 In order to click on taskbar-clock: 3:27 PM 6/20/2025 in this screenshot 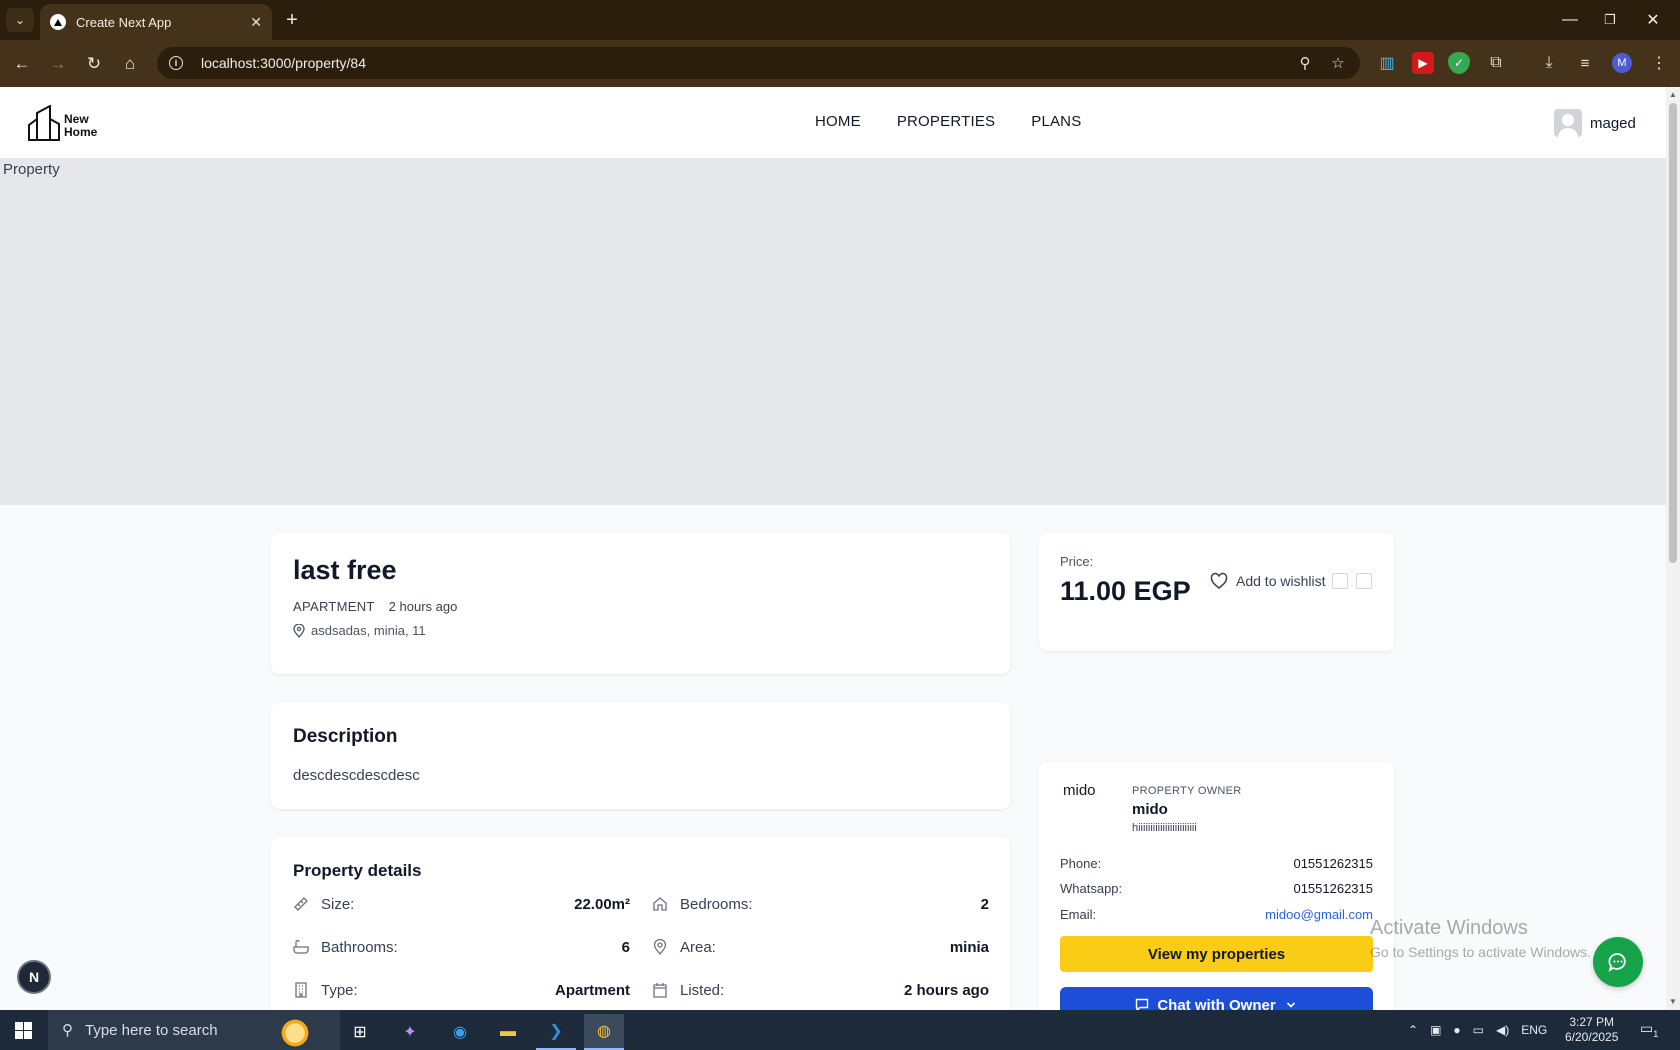, I will do `click(1591, 1030)`.